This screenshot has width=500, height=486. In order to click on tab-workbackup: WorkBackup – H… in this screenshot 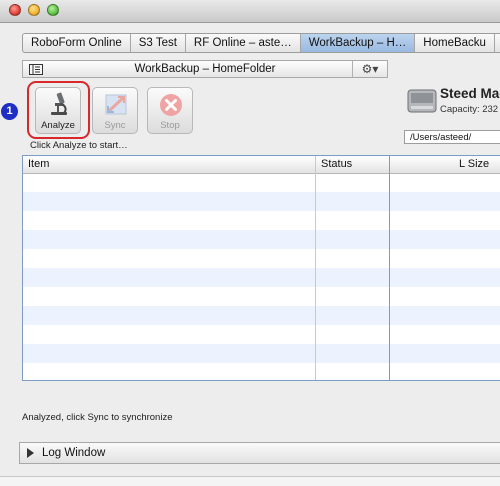, I will do `click(358, 43)`.